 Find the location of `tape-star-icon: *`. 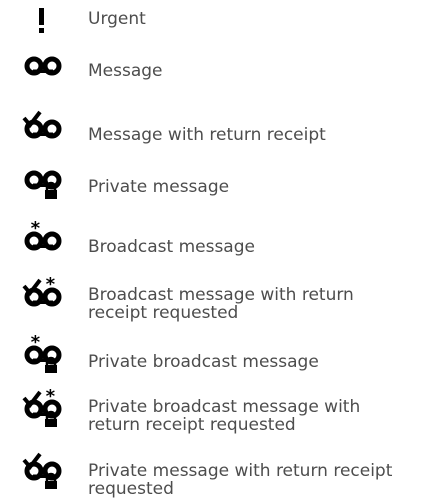

tape-star-icon: * is located at coordinates (49, 240).